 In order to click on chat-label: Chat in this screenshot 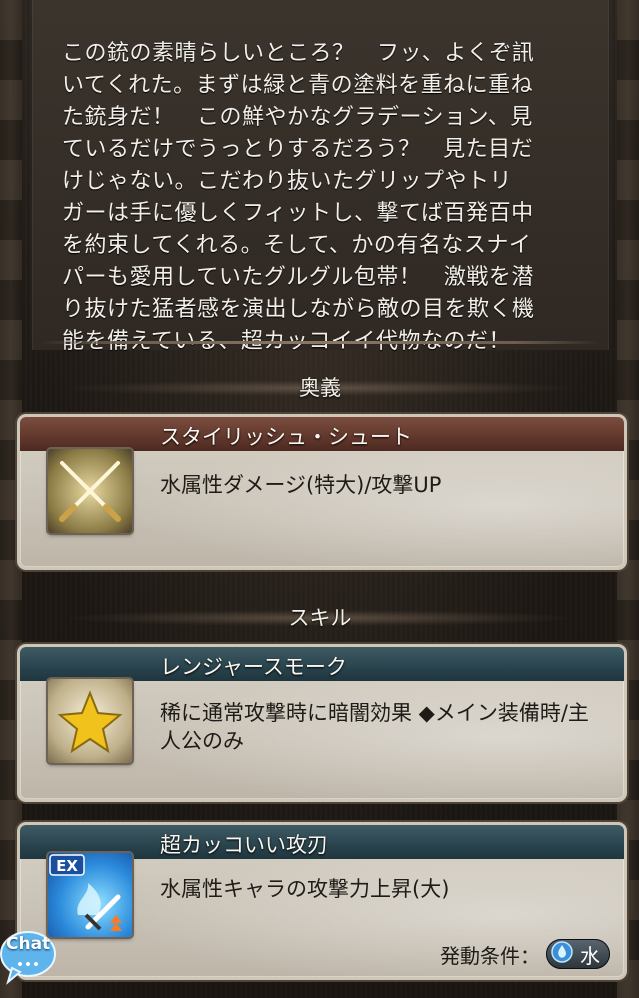, I will do `click(28, 944)`.